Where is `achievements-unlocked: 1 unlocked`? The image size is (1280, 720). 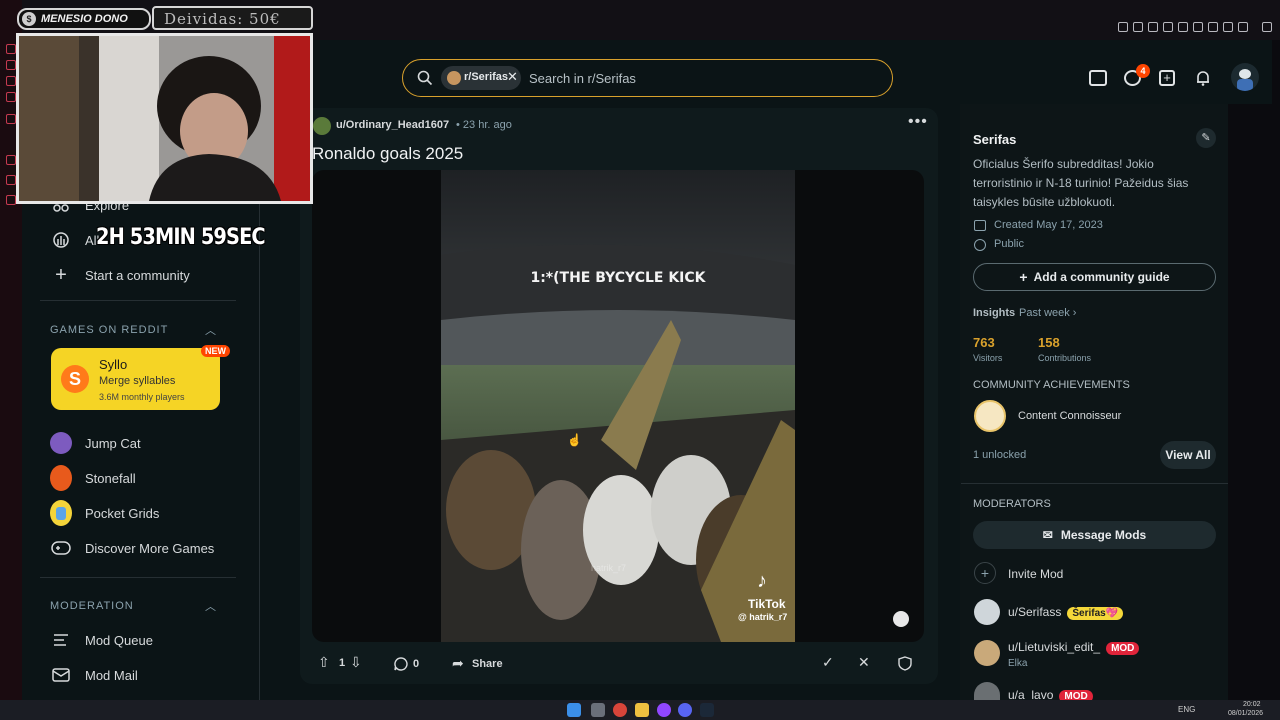
achievements-unlocked: 1 unlocked is located at coordinates (1000, 455).